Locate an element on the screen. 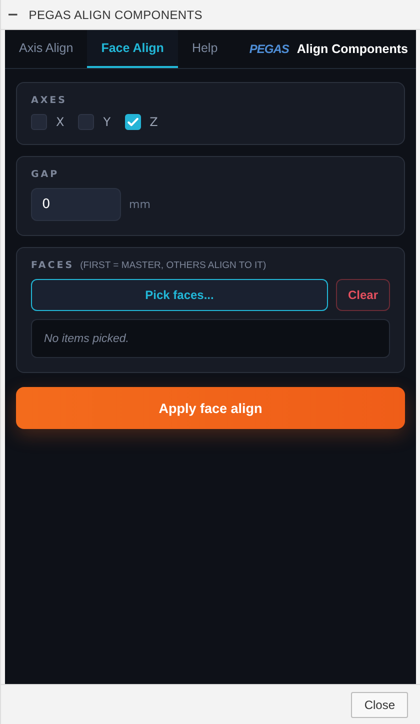  logo: PEGAS is located at coordinates (269, 49).